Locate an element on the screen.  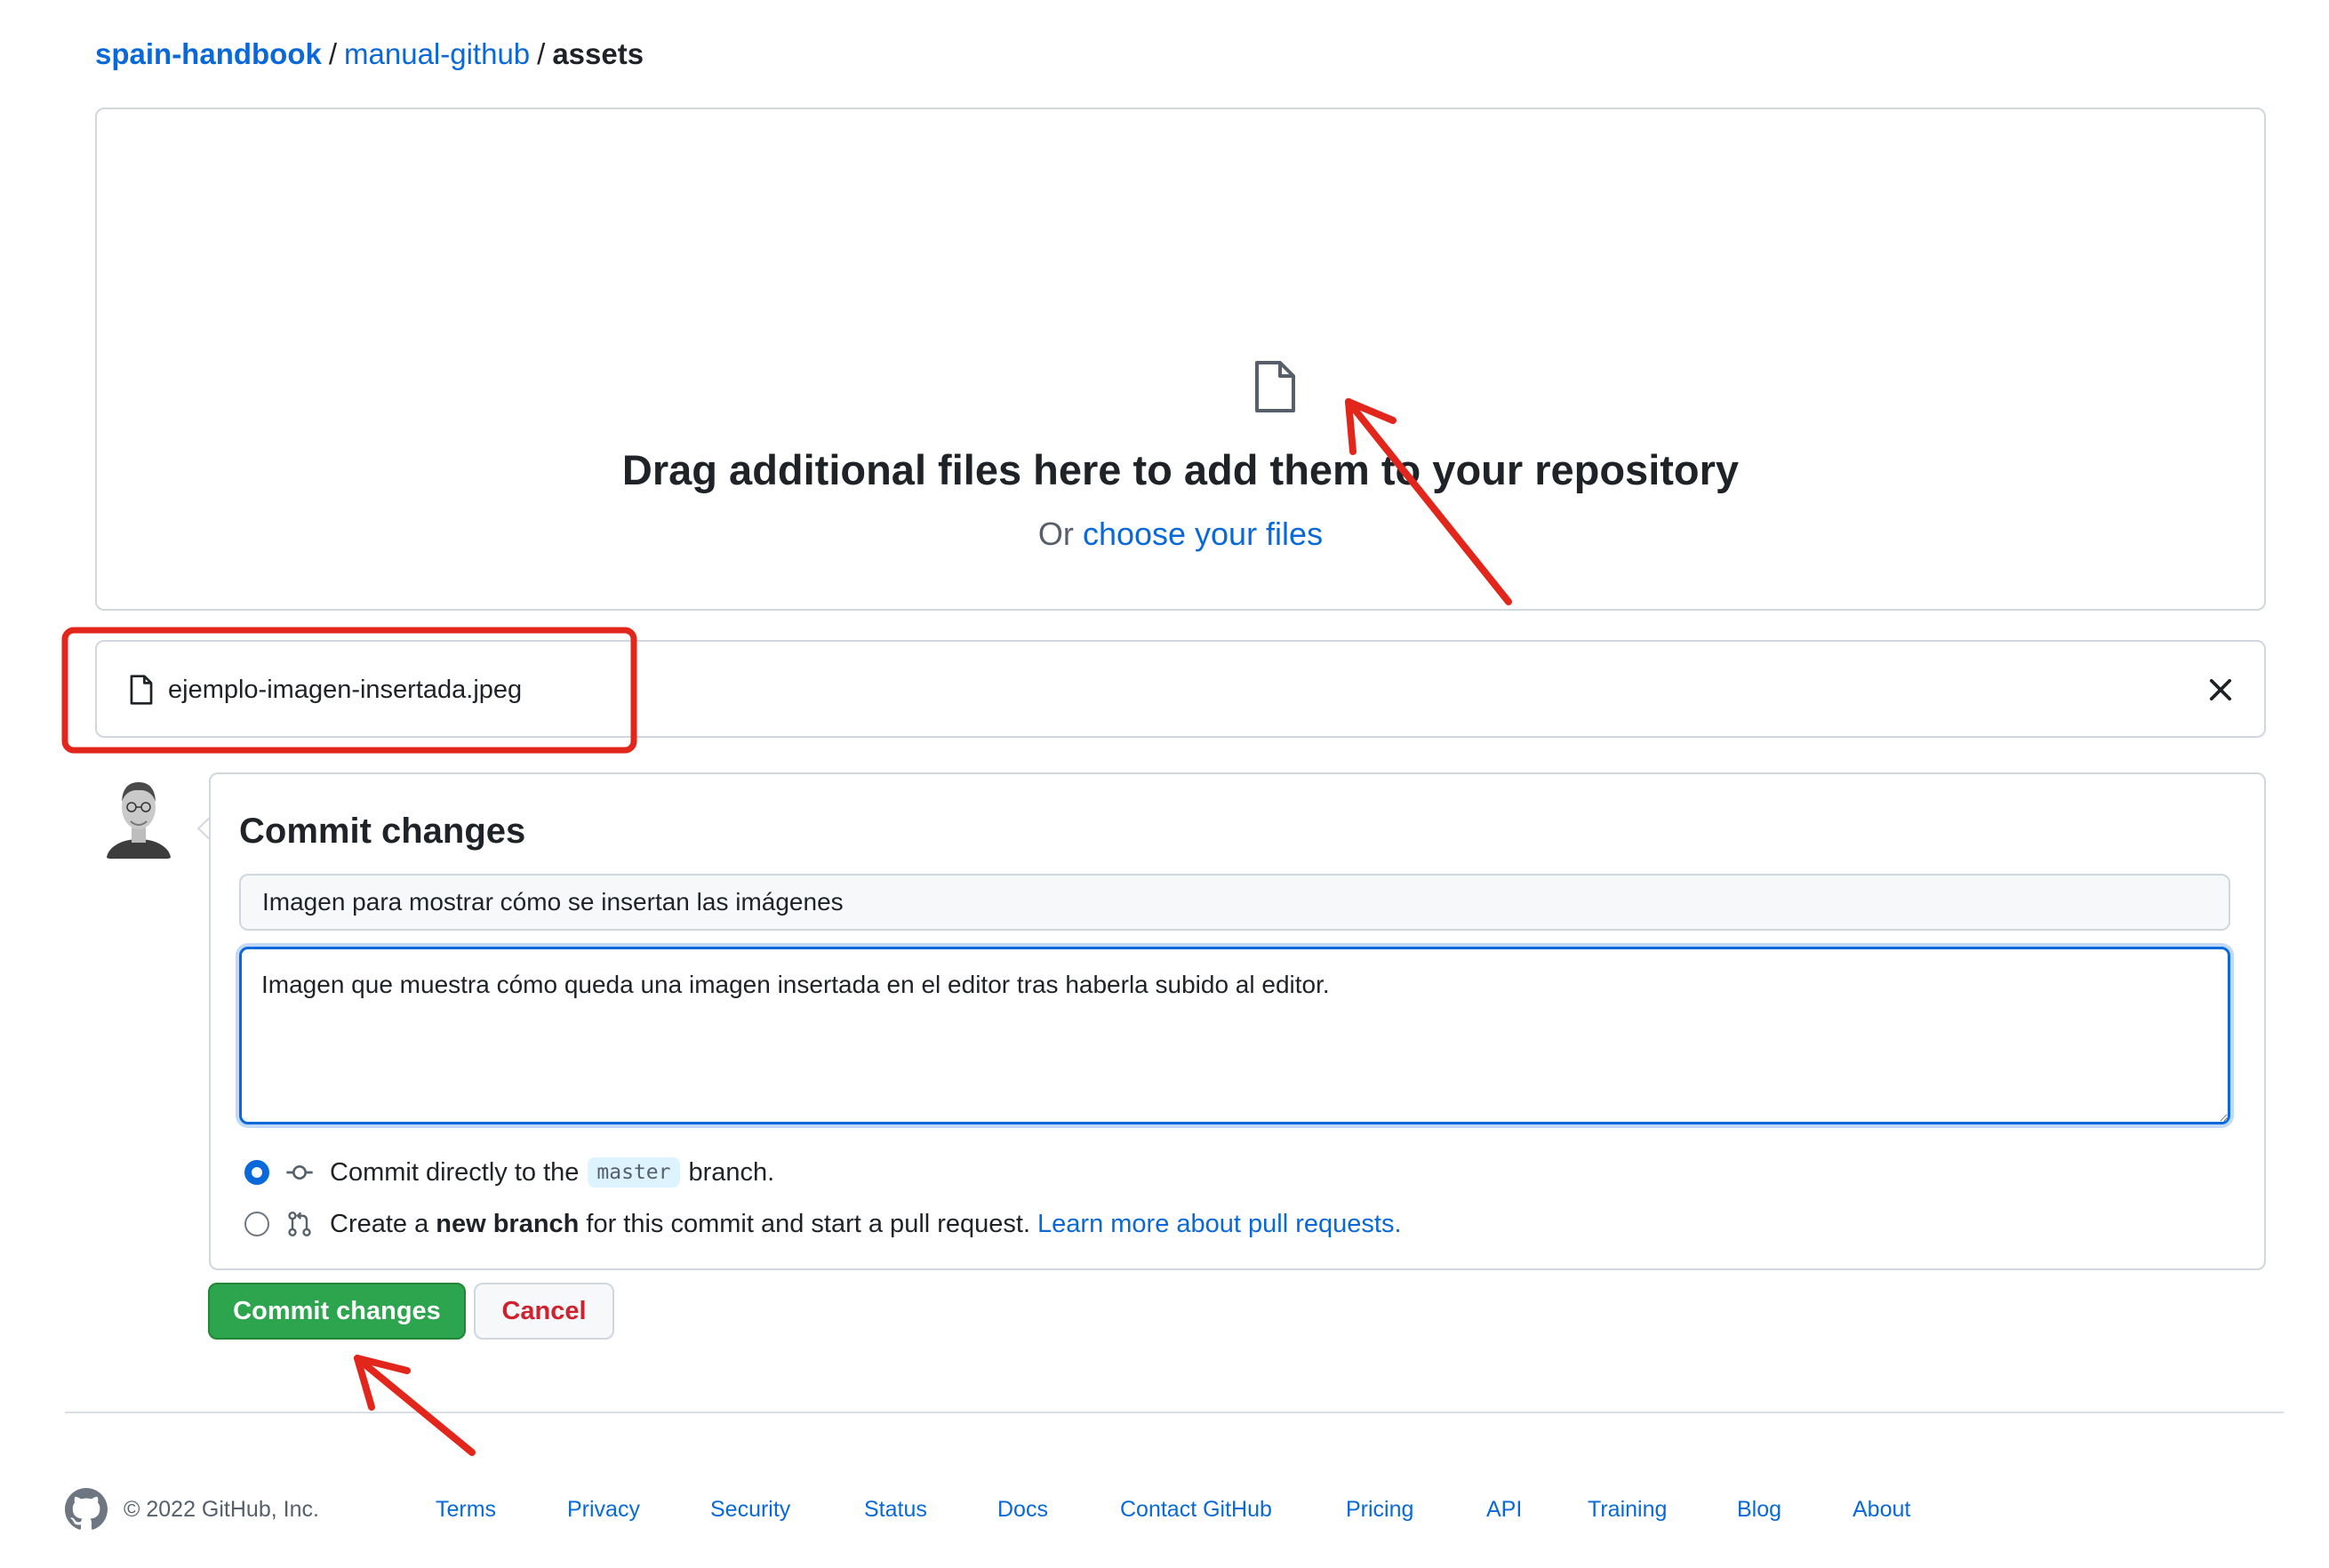
x-icon is located at coordinates (2220, 690).